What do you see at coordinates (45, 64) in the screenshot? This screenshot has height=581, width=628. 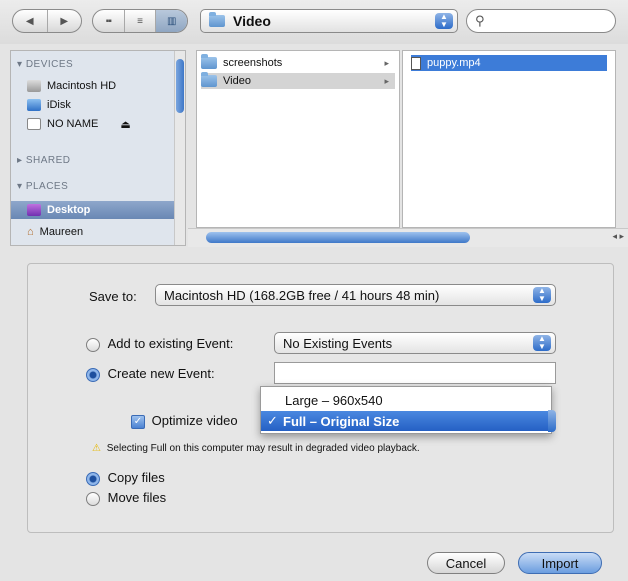 I see `sidebar-header-devices: ▾ DEVICES` at bounding box center [45, 64].